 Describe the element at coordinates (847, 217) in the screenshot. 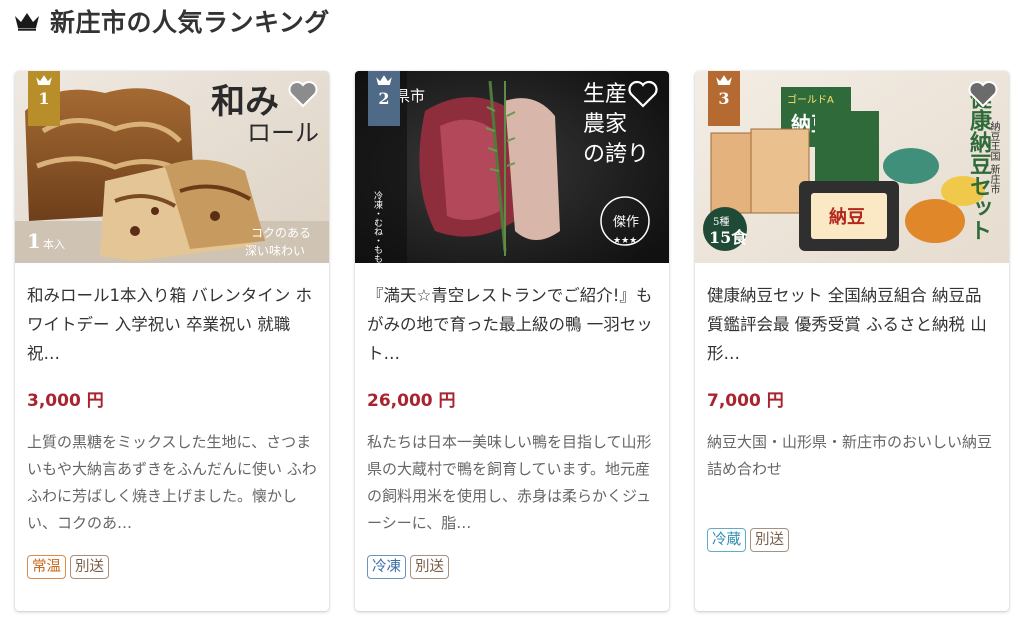

I see `pack-label: 納豆` at that location.